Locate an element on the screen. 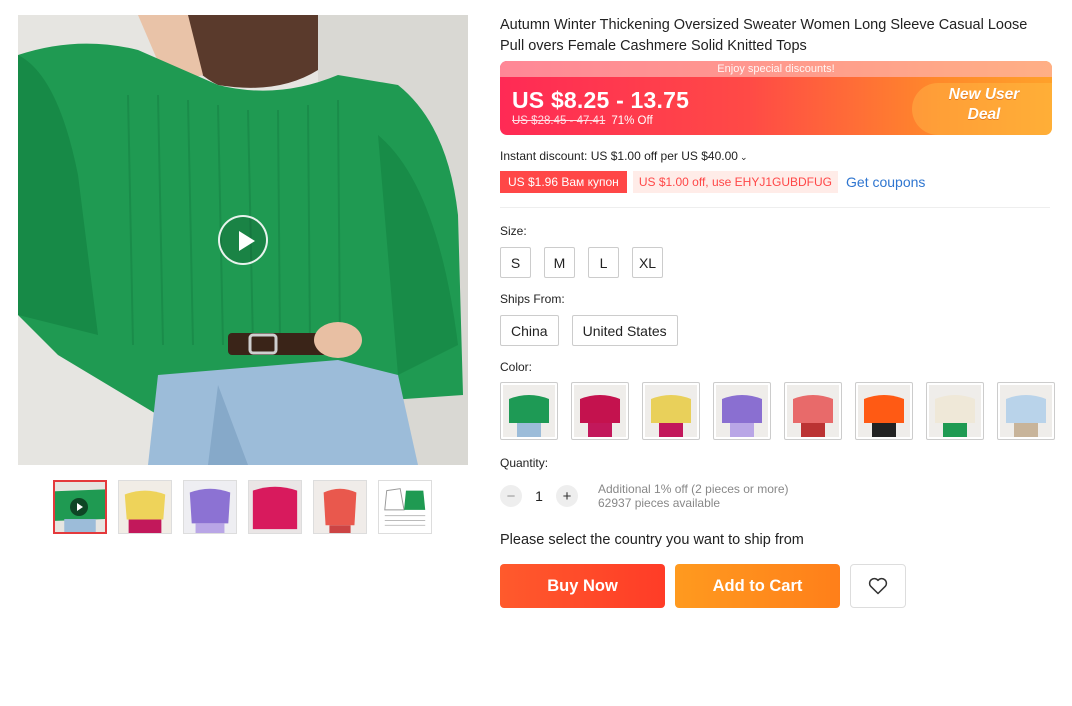  coupon-badge: US $1.96 Вам купон is located at coordinates (563, 182).